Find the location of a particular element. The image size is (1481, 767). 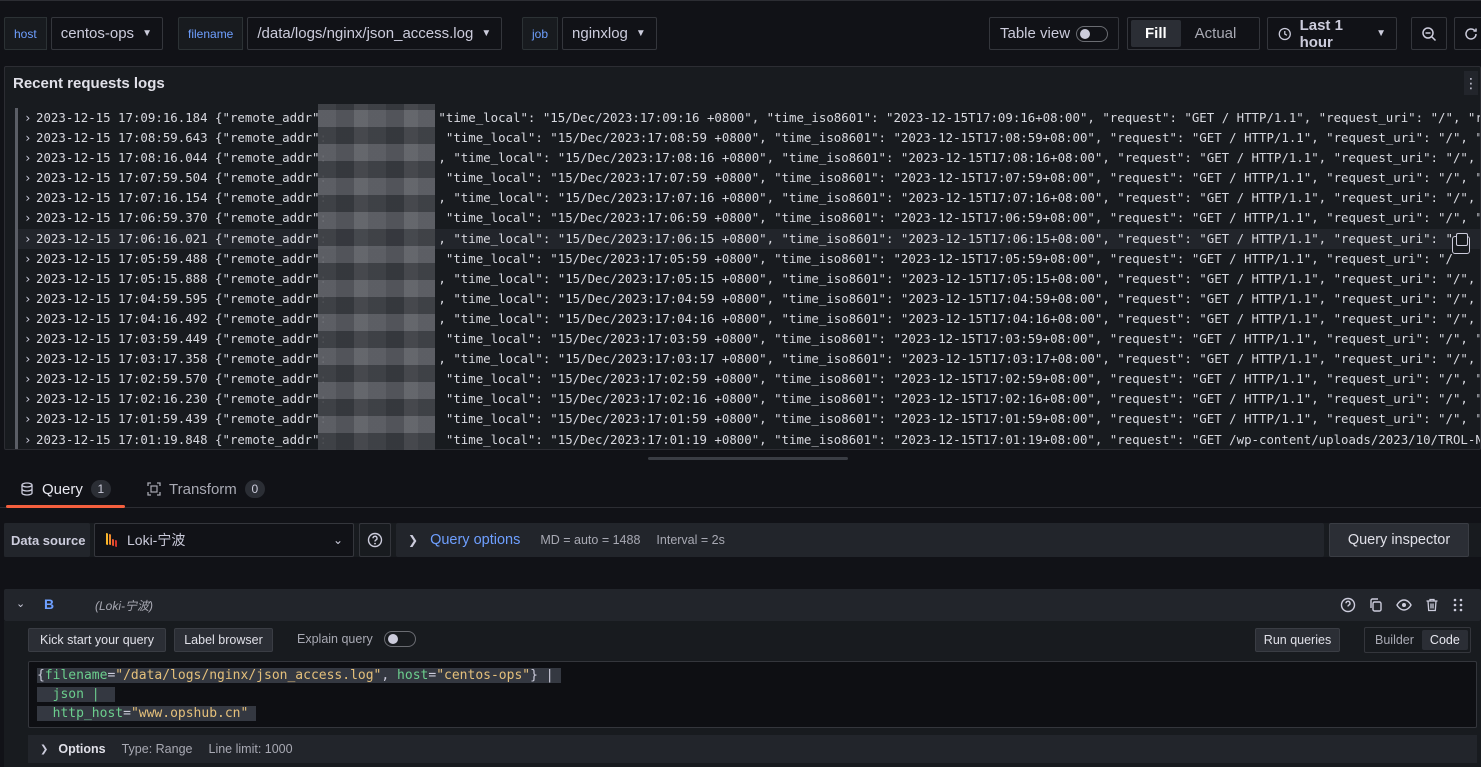

refresh-button is located at coordinates (1467, 33).